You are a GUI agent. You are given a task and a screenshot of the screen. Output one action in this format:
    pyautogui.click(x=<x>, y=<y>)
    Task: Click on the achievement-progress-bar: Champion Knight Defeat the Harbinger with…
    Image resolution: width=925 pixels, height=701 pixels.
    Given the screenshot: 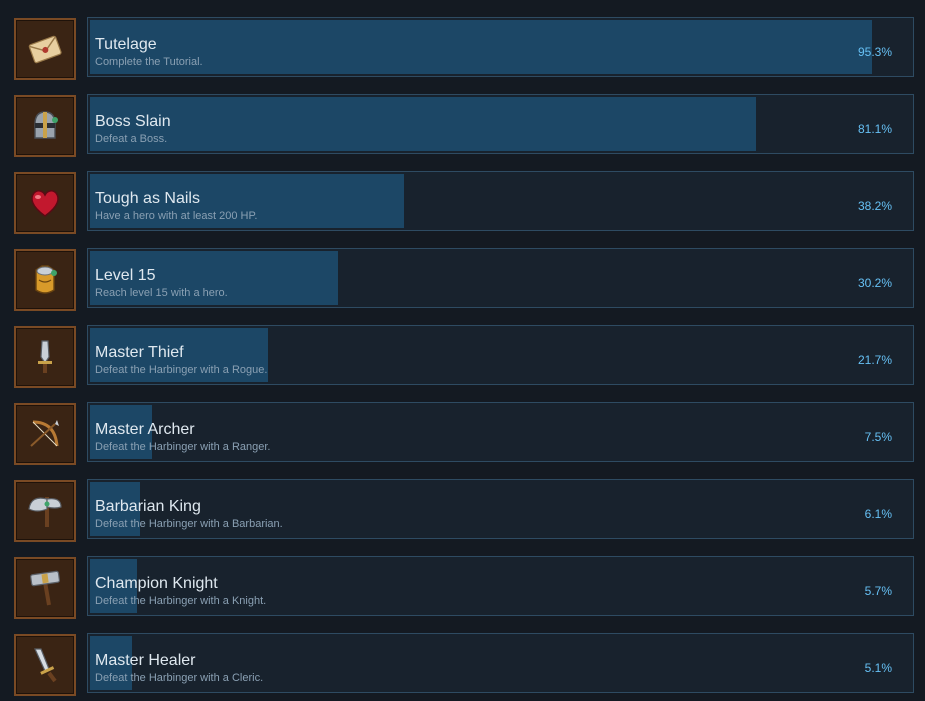 What is the action you would take?
    pyautogui.click(x=500, y=586)
    